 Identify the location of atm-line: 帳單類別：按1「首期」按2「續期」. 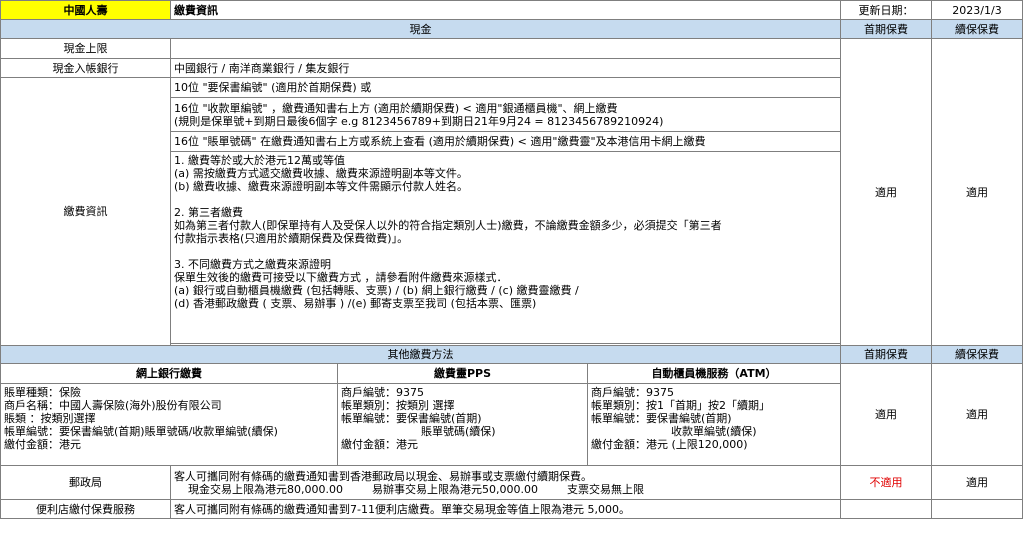
(680, 405).